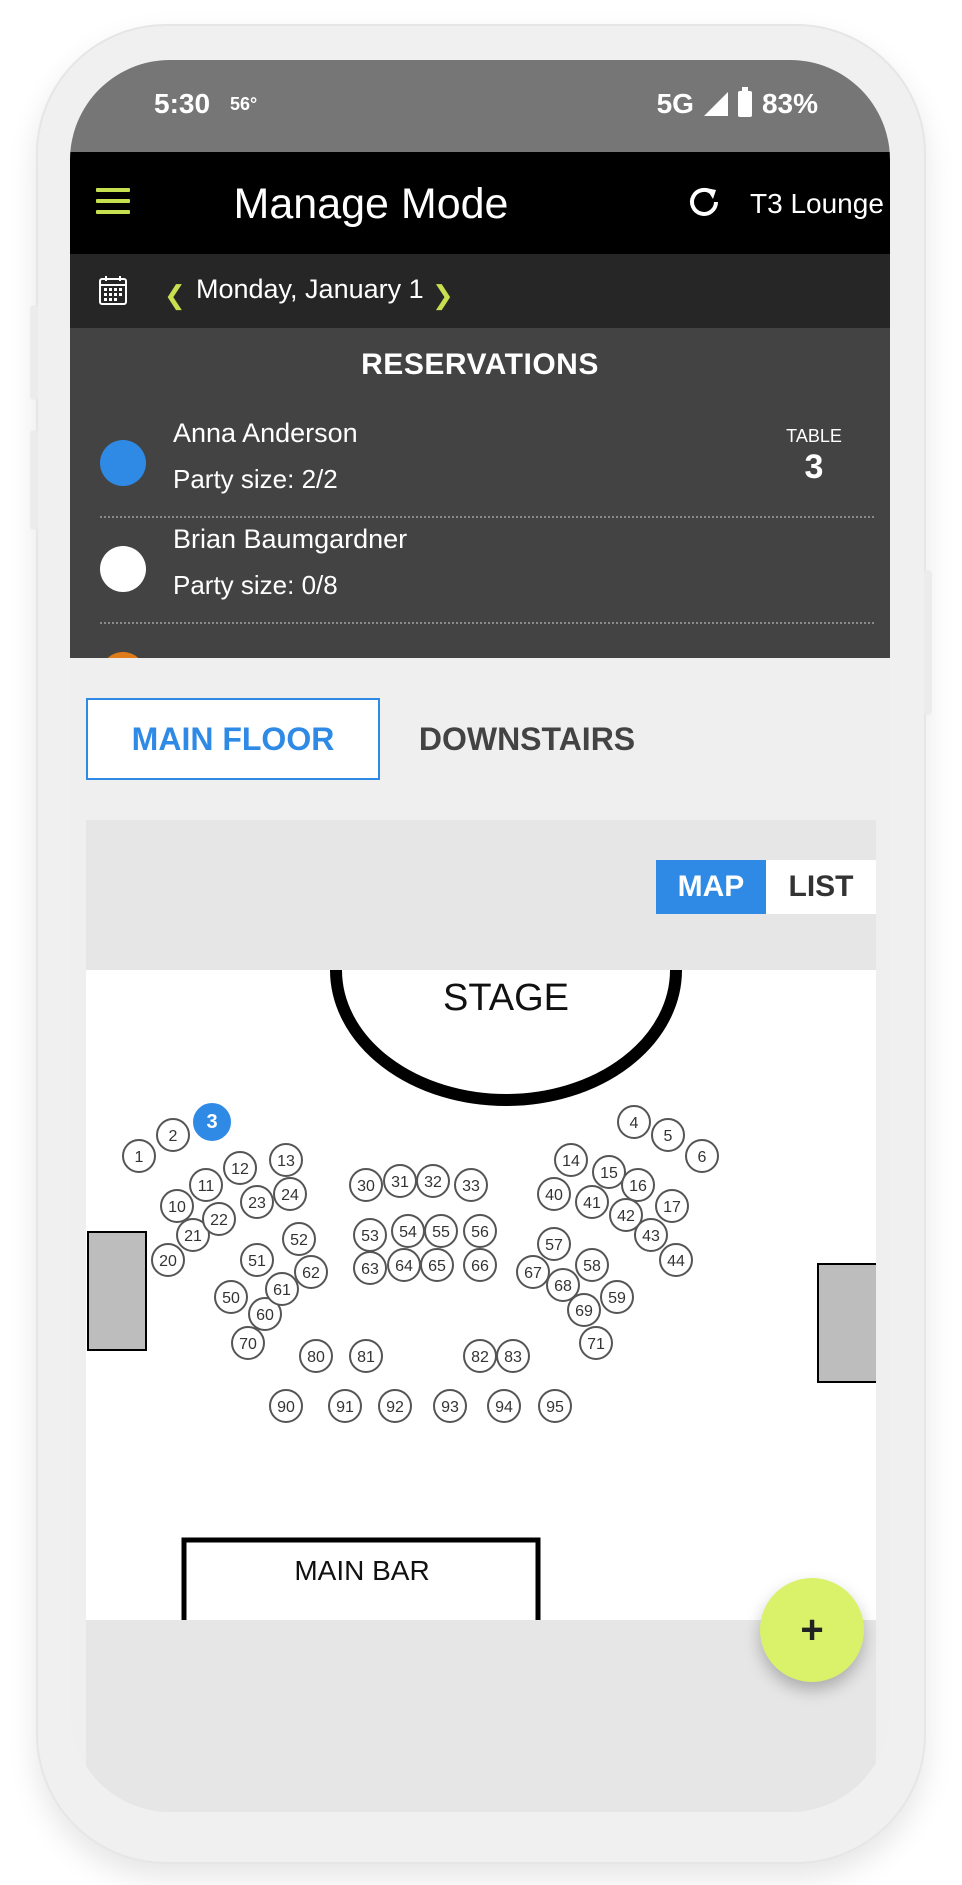 The width and height of the screenshot is (962, 1885). I want to click on table-marker: 71, so click(596, 1343).